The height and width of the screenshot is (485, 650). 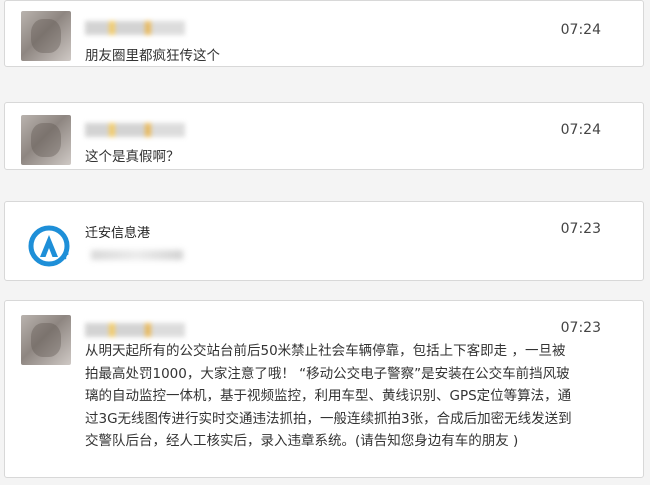 What do you see at coordinates (137, 255) in the screenshot?
I see `message-preview-blurred` at bounding box center [137, 255].